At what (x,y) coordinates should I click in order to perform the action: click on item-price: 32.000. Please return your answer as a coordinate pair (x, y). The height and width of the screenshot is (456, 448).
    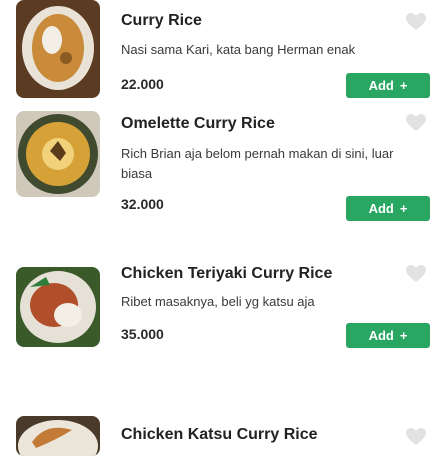
    Looking at the image, I should click on (142, 204).